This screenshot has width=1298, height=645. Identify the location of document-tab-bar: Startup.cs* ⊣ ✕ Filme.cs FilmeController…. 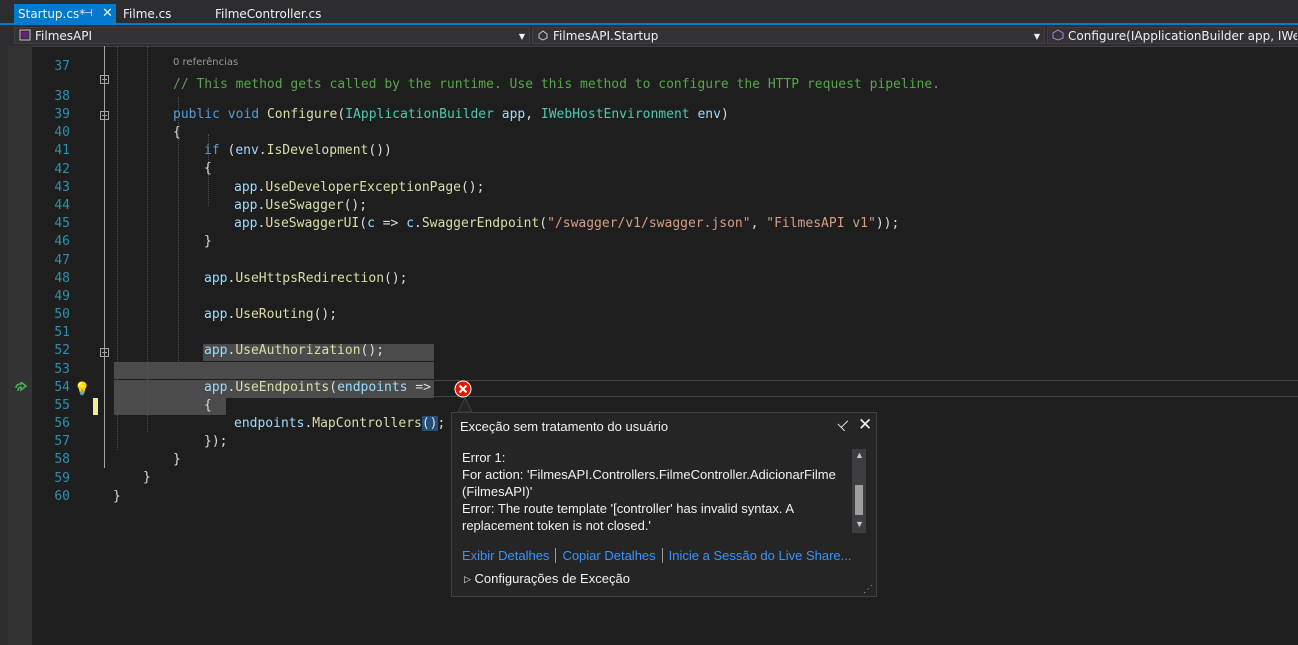
(649, 12).